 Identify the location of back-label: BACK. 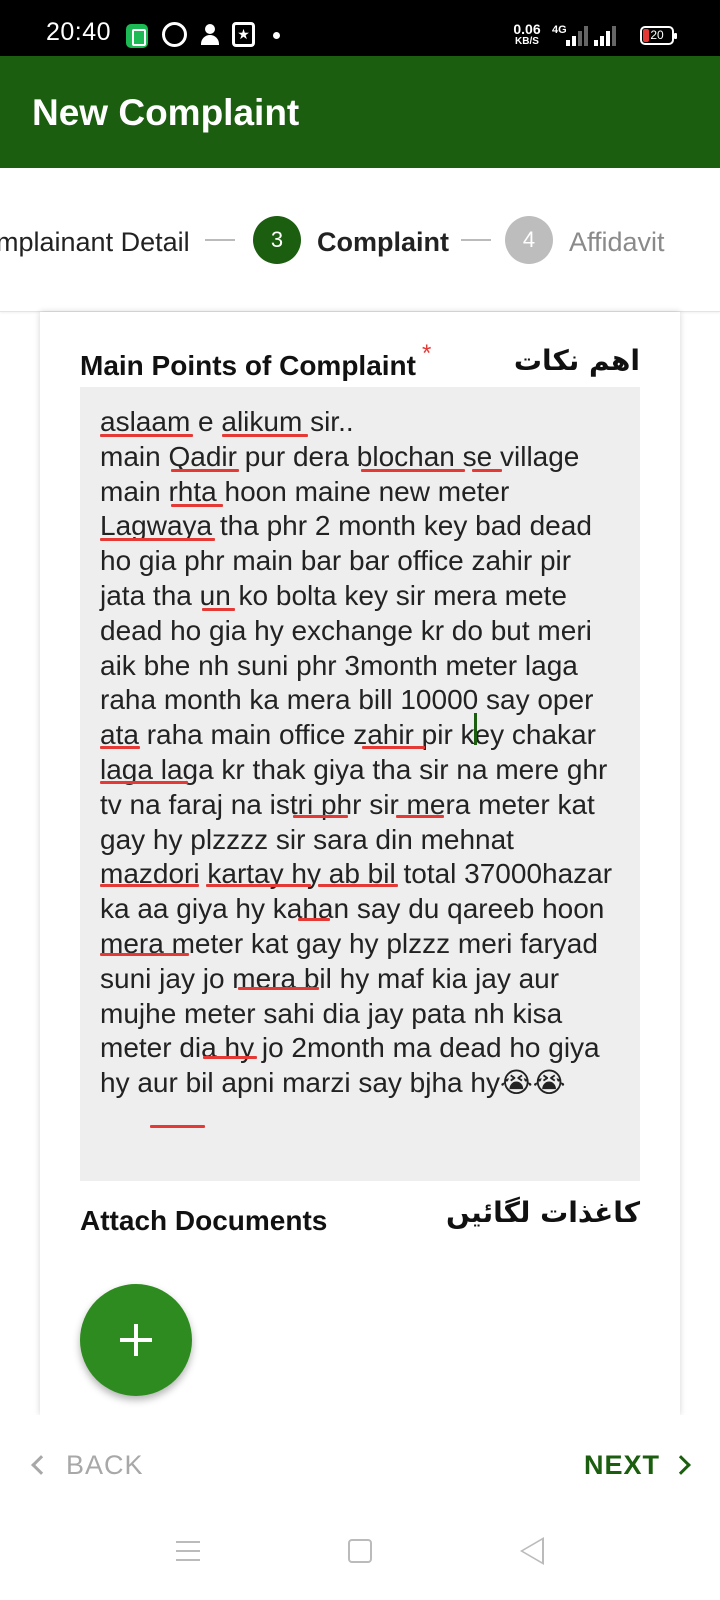
(105, 1464).